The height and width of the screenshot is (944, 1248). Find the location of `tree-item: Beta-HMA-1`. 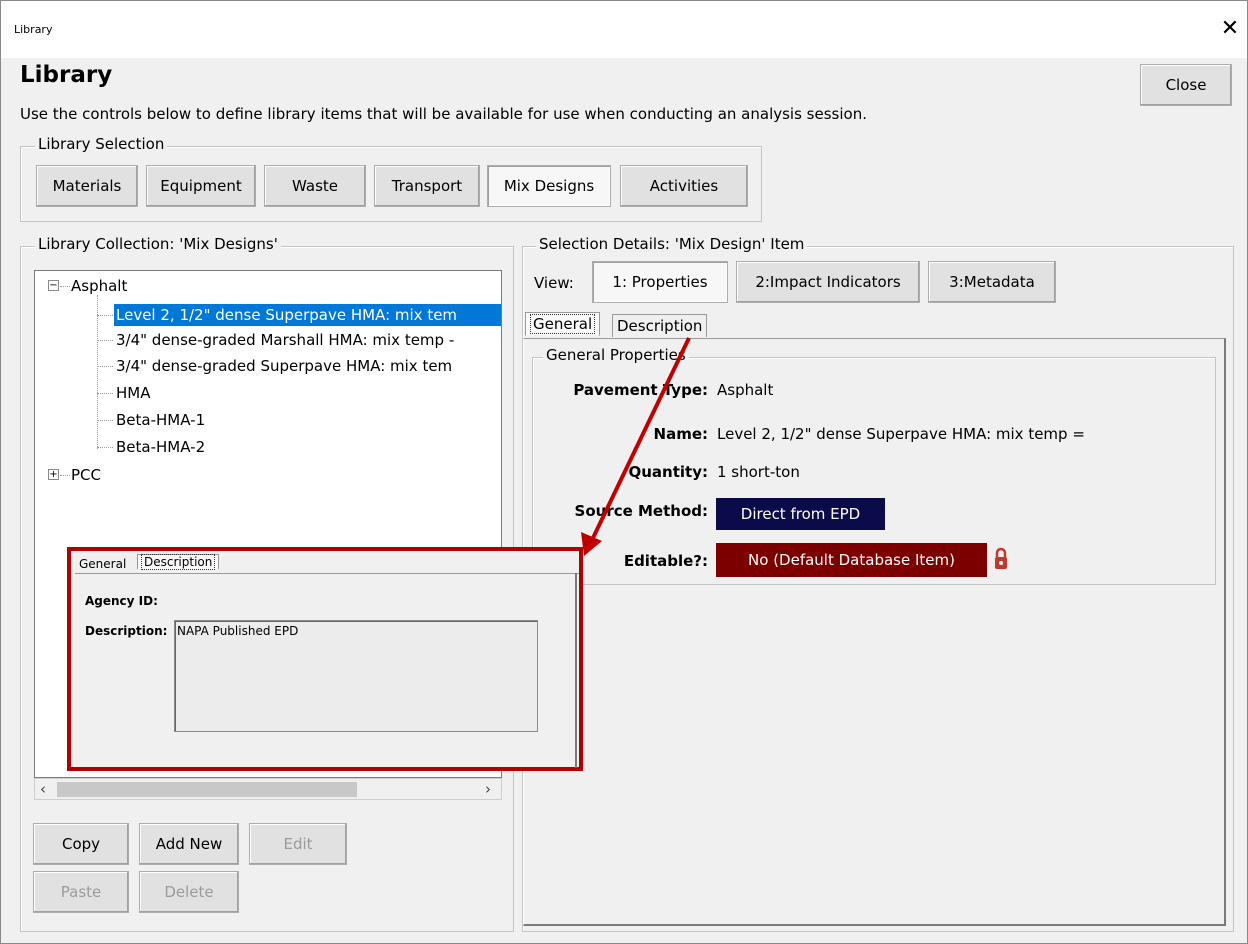

tree-item: Beta-HMA-1 is located at coordinates (160, 420).